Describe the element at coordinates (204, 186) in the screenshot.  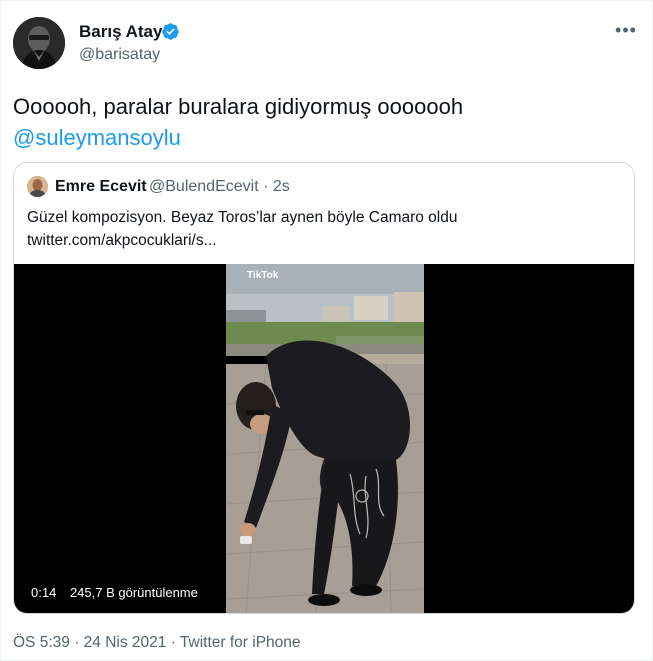
I see `quoted-author-handle: @BulendEcevit` at that location.